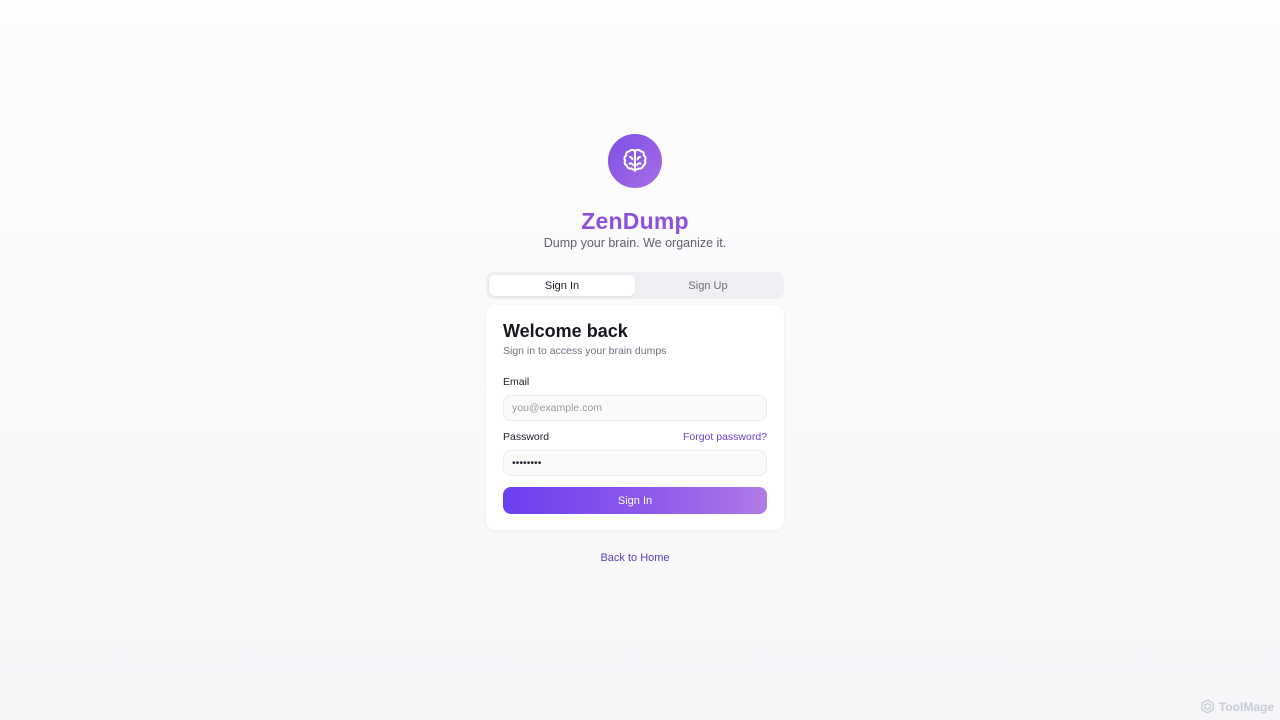 This screenshot has width=1280, height=720. I want to click on back-to-home-link: Back to Home, so click(635, 558).